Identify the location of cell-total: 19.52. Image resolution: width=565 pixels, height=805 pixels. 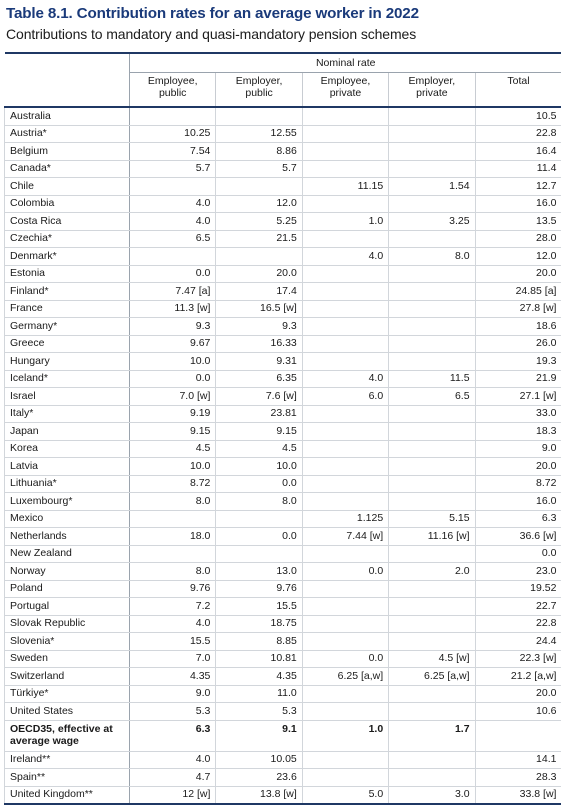
(518, 589).